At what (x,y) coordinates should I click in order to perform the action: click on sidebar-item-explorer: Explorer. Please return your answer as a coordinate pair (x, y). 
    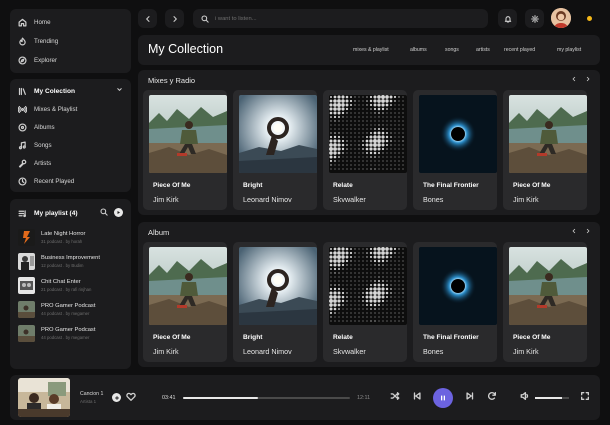
    Looking at the image, I should click on (37, 60).